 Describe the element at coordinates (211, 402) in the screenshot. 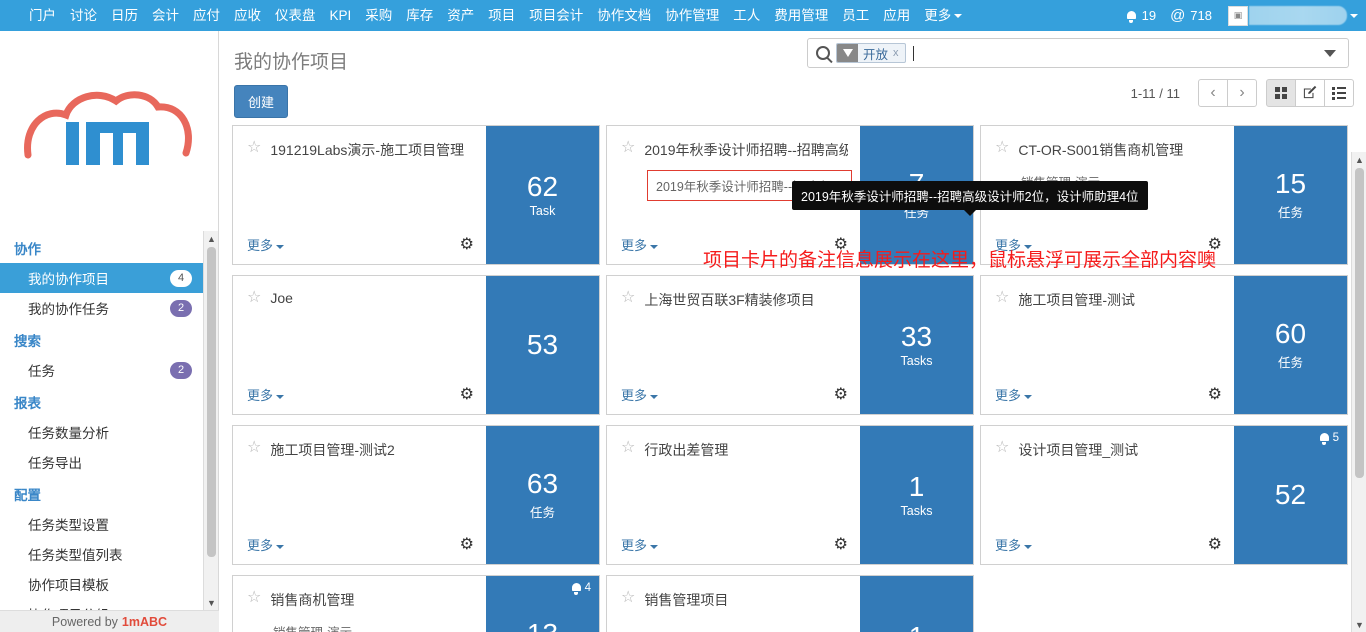

I see `sidebar-scrollbar-thumb` at that location.